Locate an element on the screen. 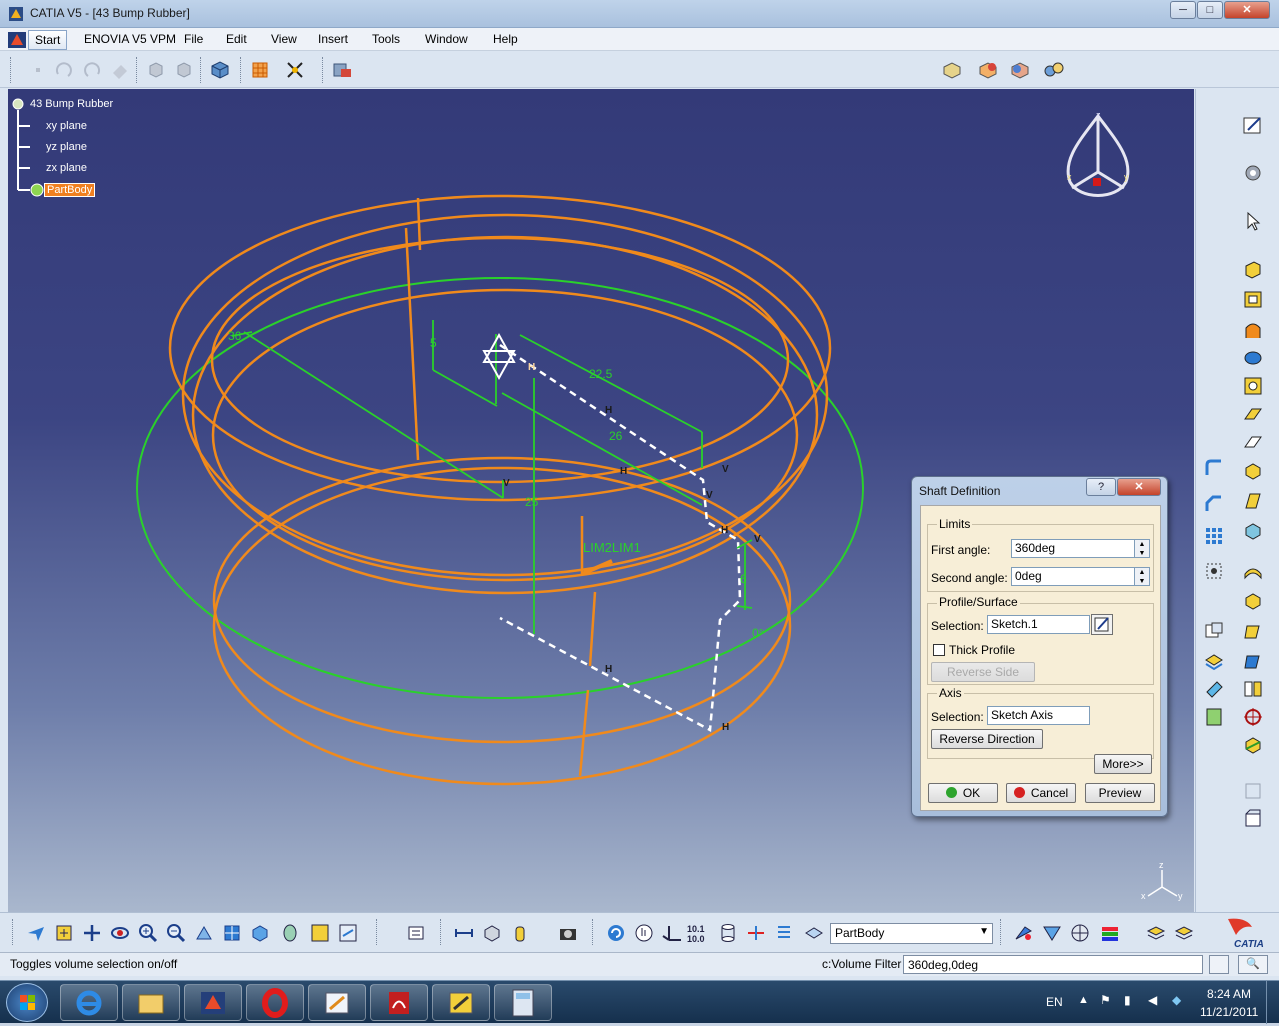 Image resolution: width=1279 pixels, height=1026 pixels. stack-icon is located at coordinates (1156, 933).